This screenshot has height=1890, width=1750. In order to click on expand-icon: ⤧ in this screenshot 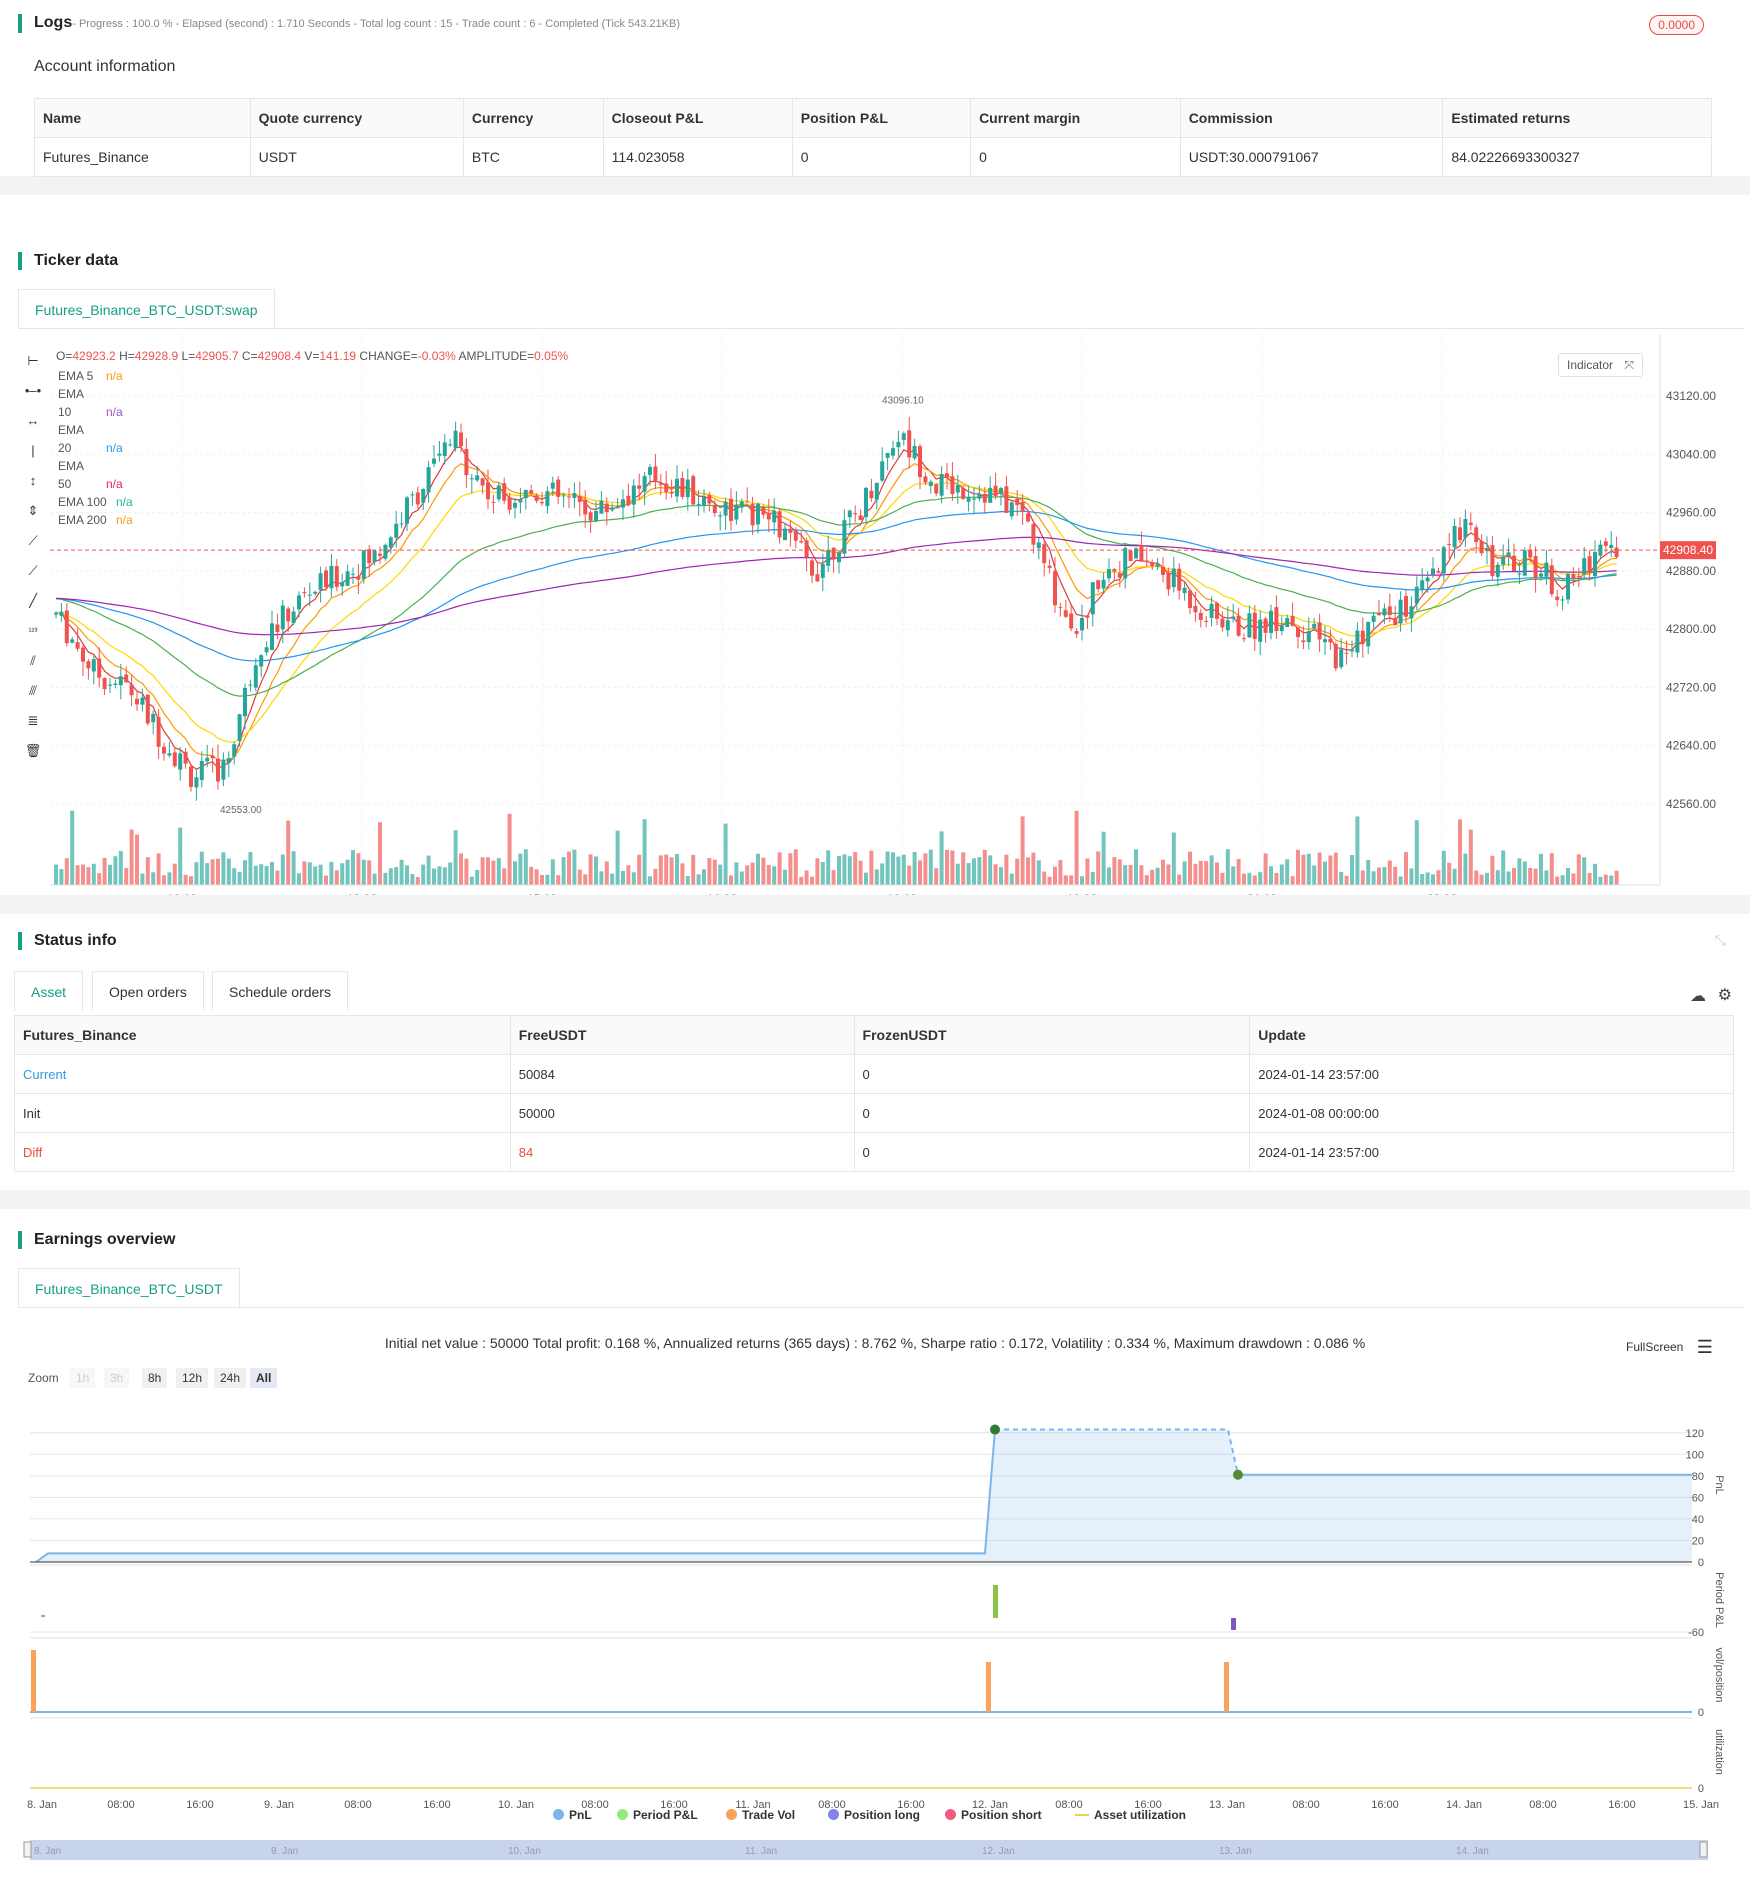, I will do `click(1629, 365)`.